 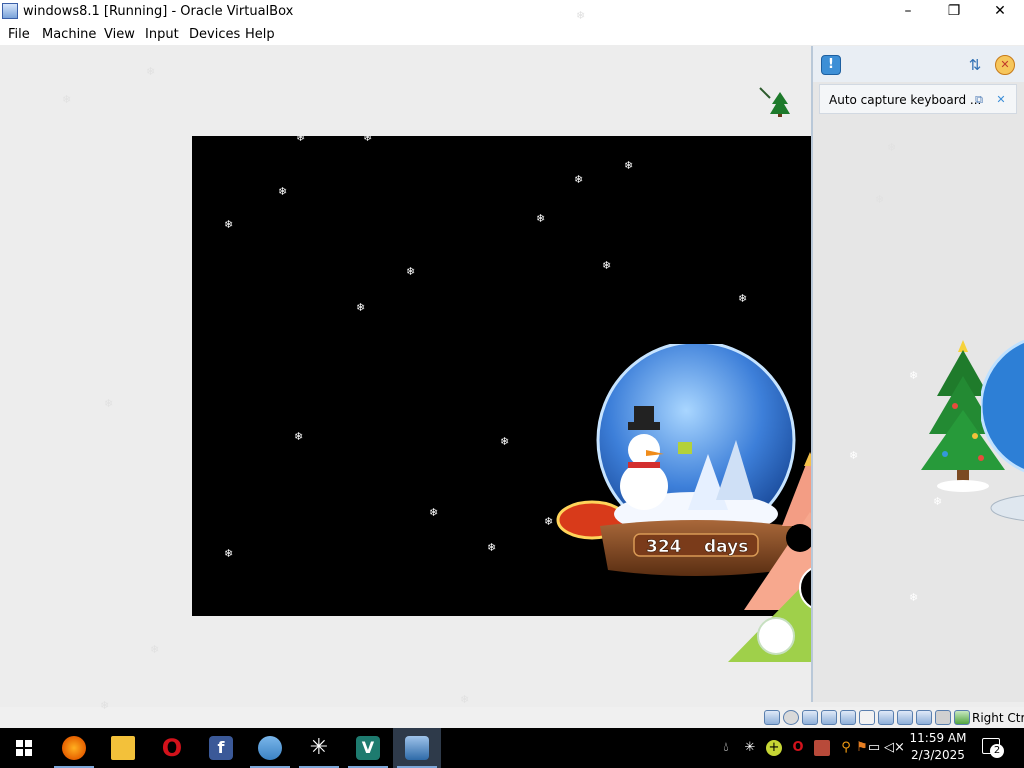 I want to click on audio-icon, so click(x=810, y=717).